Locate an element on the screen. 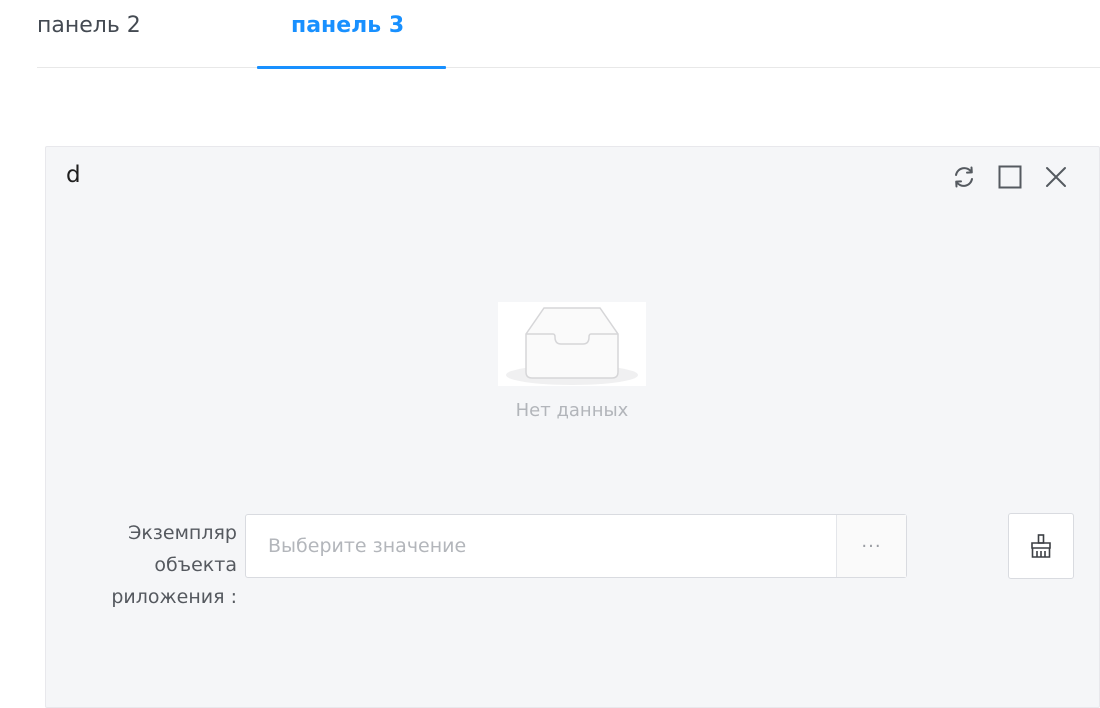 The image size is (1100, 708). broom-icon is located at coordinates (1041, 546).